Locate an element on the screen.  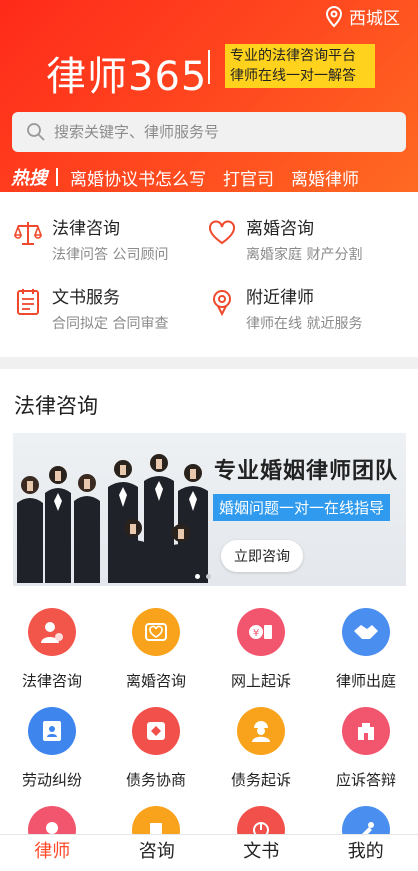
service-title: 离婚咨询 is located at coordinates (280, 229).